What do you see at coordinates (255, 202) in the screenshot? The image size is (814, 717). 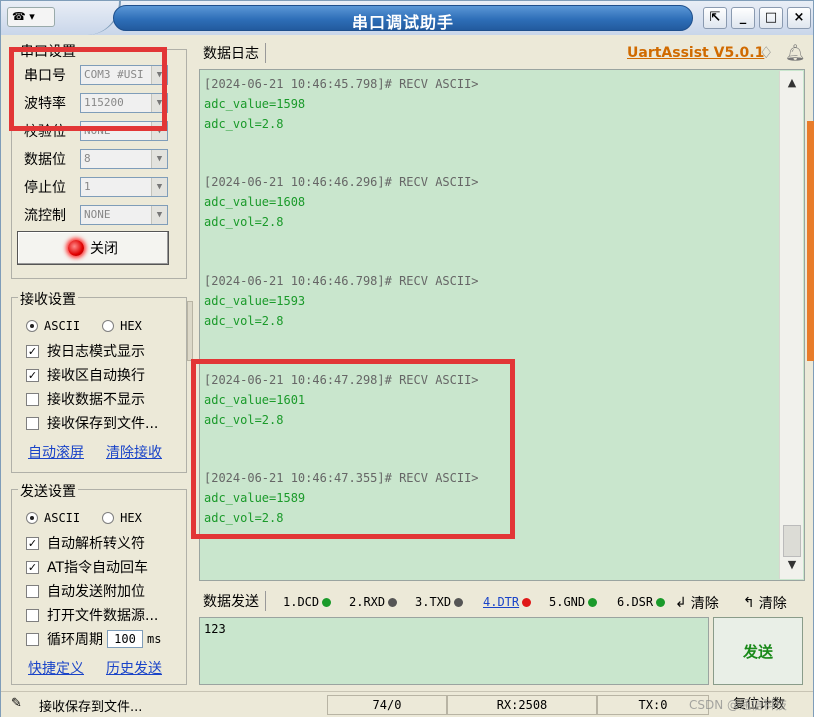 I see `log-entry-value: adc_value=1608` at bounding box center [255, 202].